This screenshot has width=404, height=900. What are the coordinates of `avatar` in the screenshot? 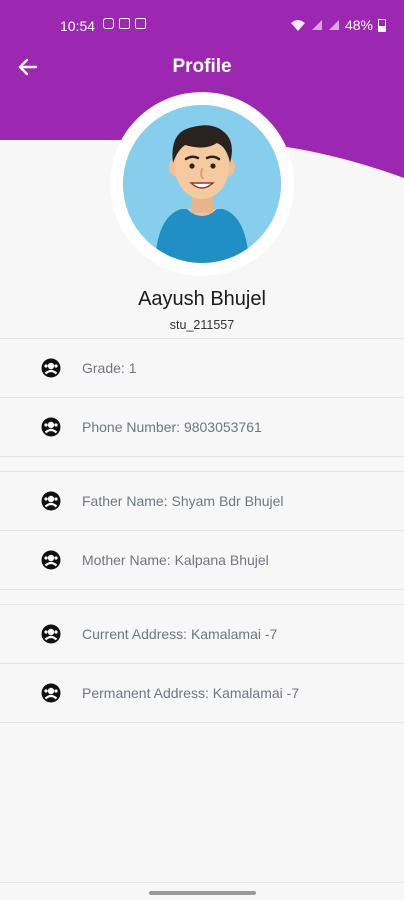 It's located at (202, 184).